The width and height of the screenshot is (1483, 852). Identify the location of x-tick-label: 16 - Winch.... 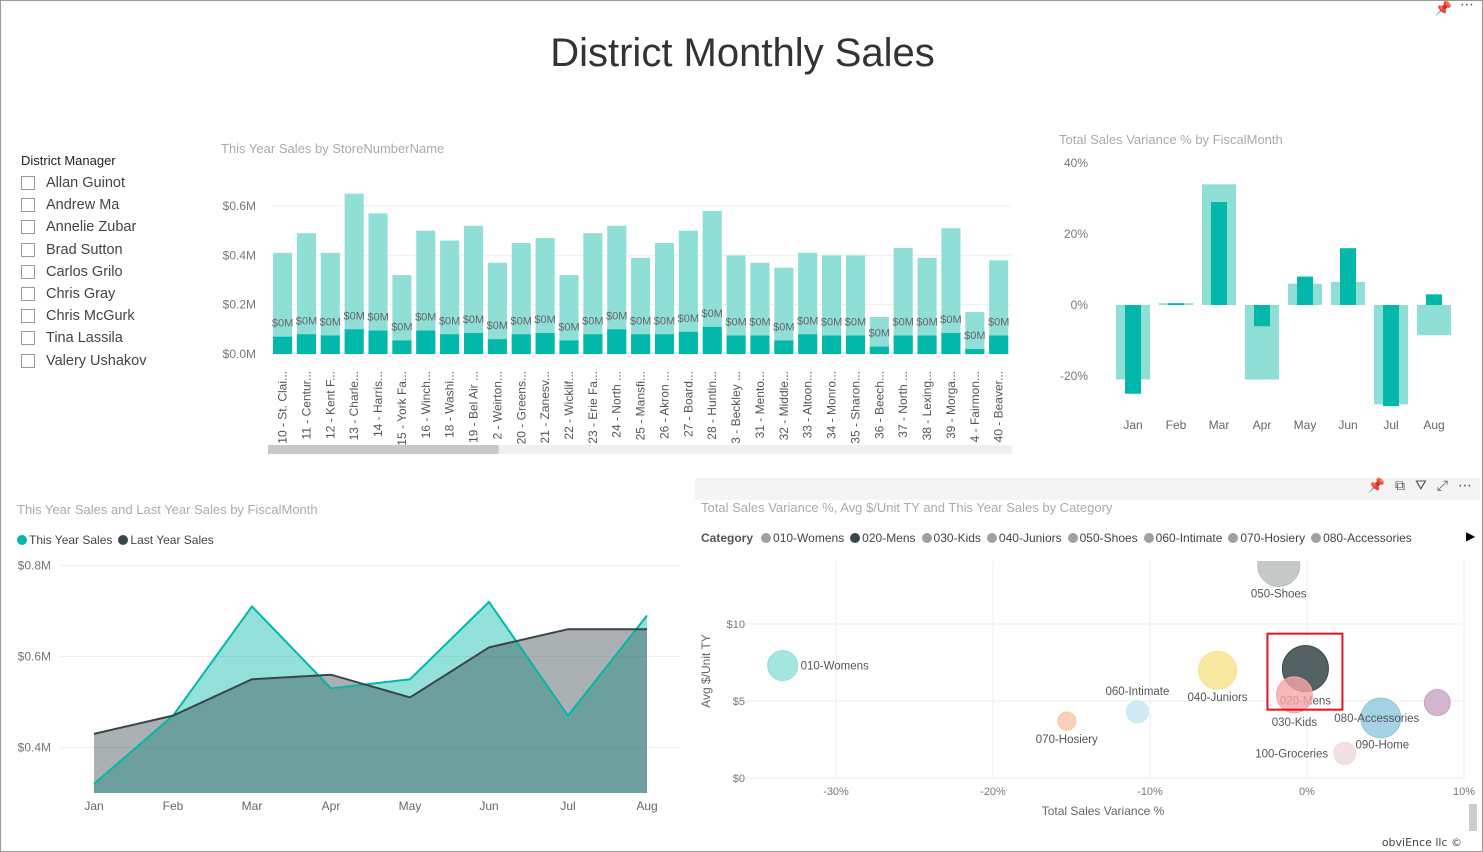
(426, 404).